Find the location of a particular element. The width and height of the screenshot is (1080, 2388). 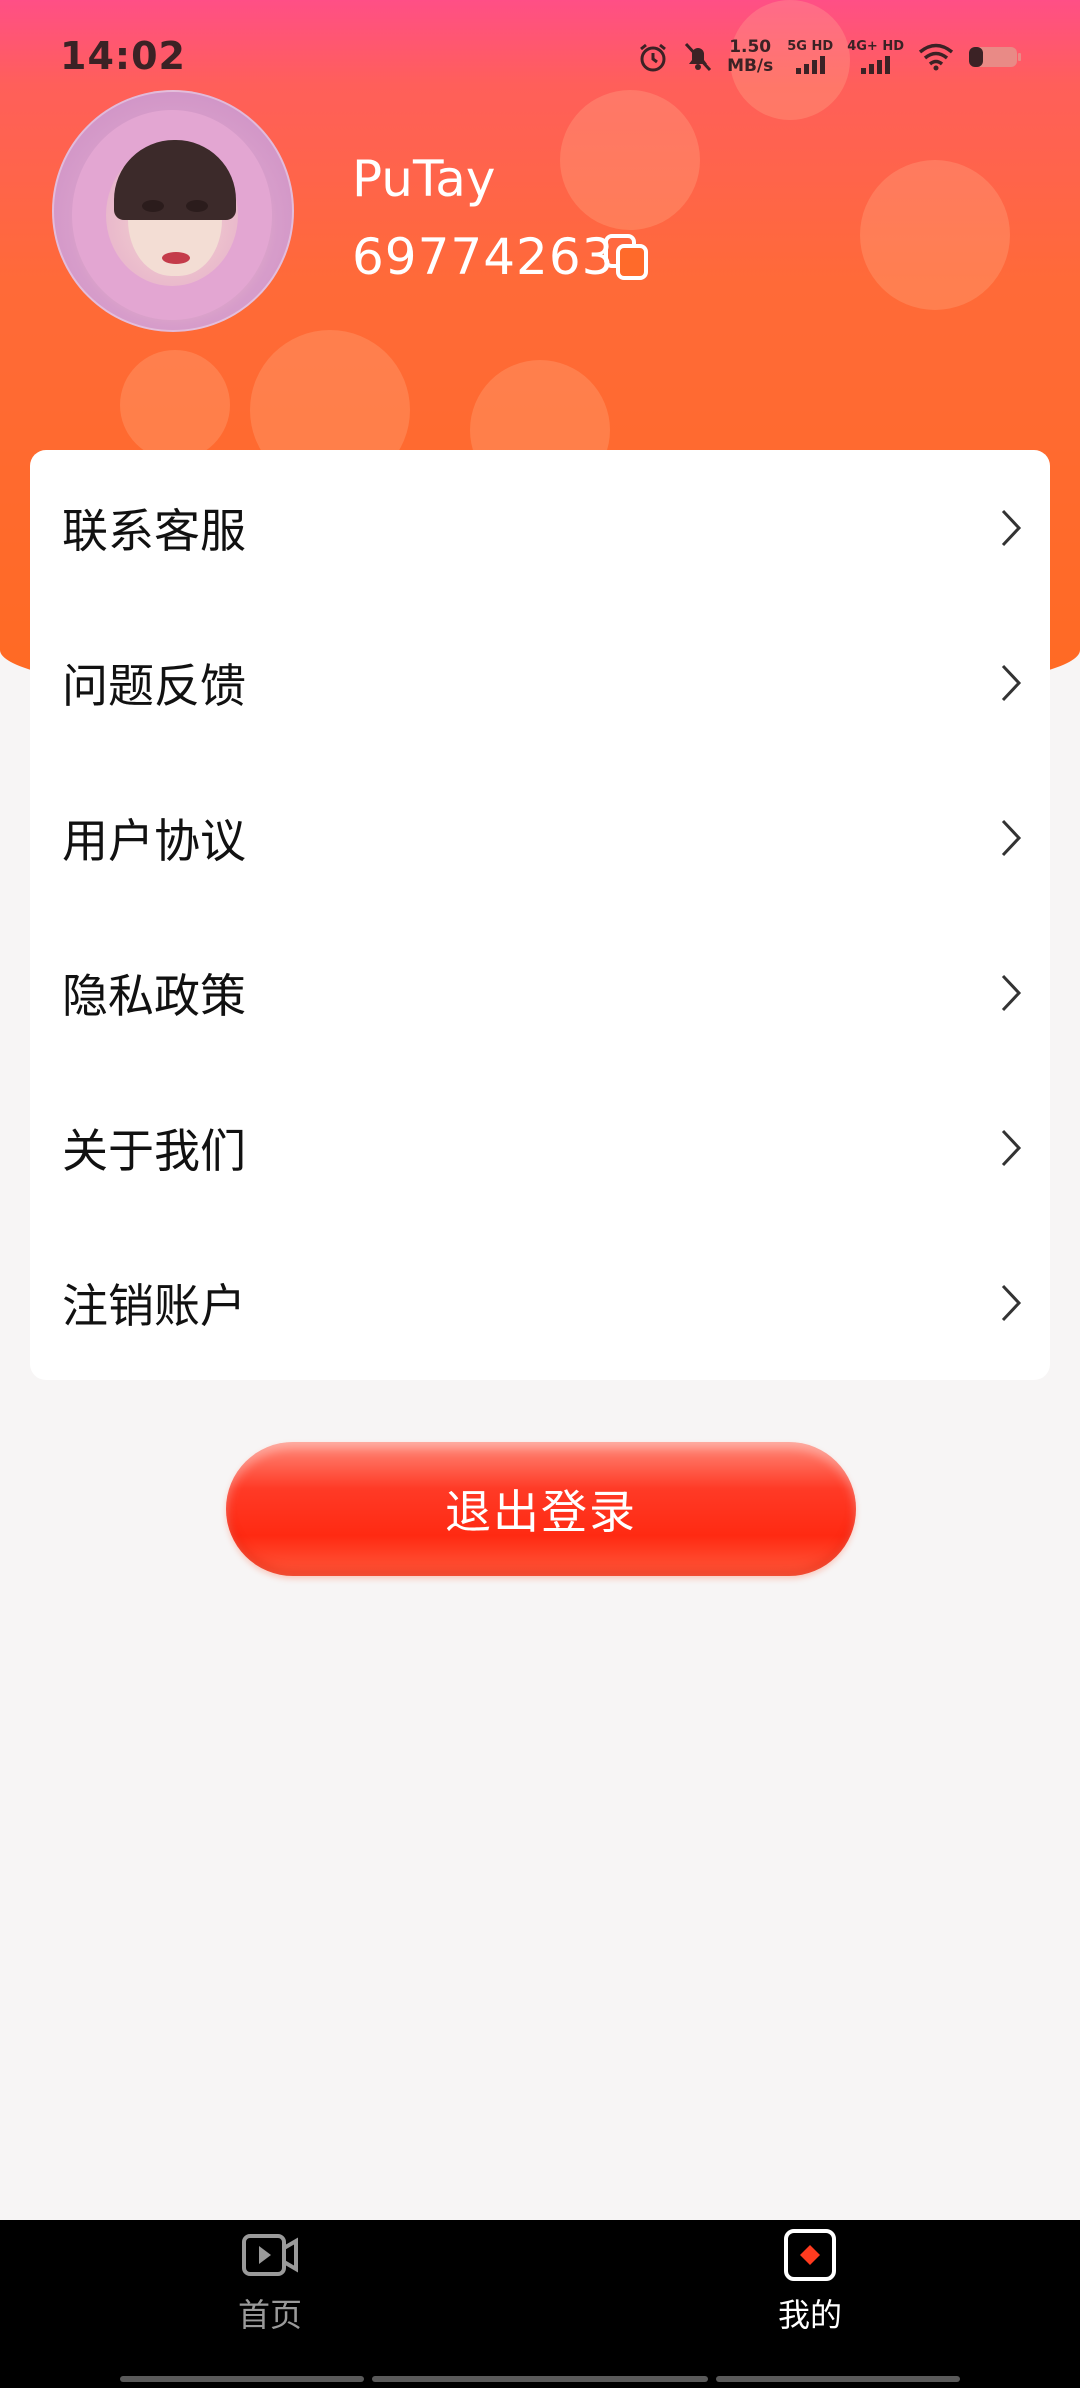

menu-item-about-us: 关于我们 is located at coordinates (540, 1147).